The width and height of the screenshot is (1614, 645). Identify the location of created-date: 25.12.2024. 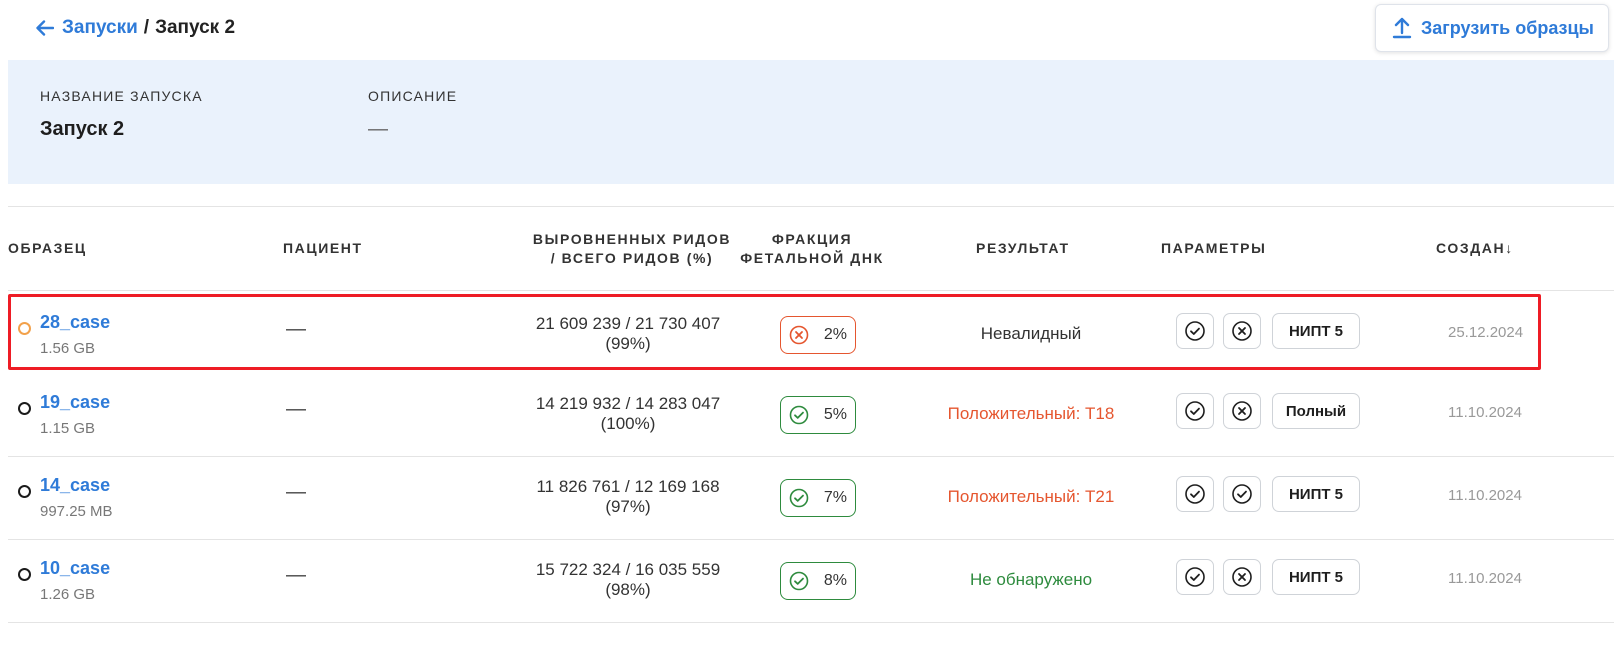
(1486, 332).